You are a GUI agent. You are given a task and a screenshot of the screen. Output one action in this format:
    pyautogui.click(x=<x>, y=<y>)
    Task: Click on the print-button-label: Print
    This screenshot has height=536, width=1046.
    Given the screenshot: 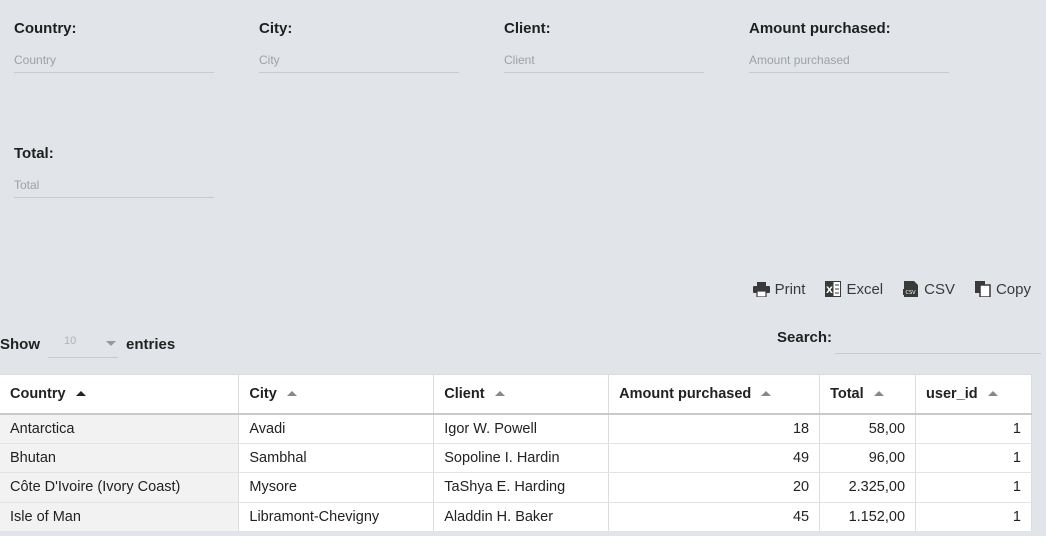 What is the action you would take?
    pyautogui.click(x=790, y=289)
    